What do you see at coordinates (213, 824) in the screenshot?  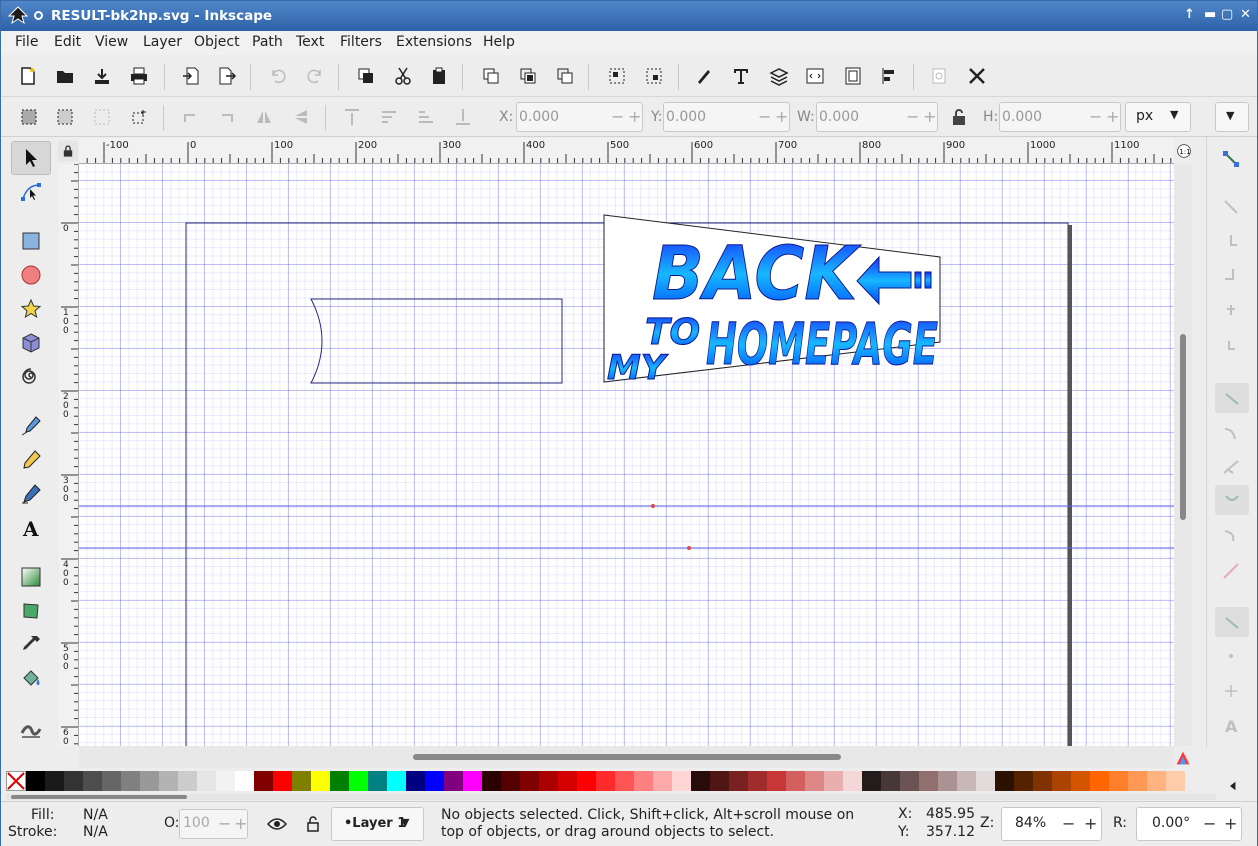 I see `opacity-spinbox: 100− +` at bounding box center [213, 824].